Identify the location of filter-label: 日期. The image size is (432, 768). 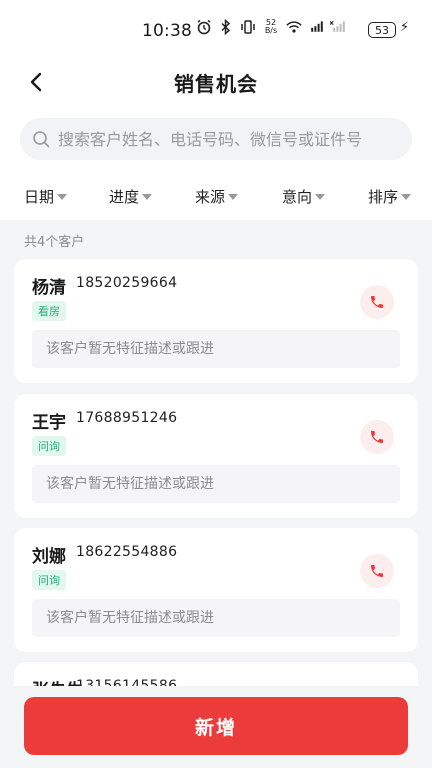
(39, 197).